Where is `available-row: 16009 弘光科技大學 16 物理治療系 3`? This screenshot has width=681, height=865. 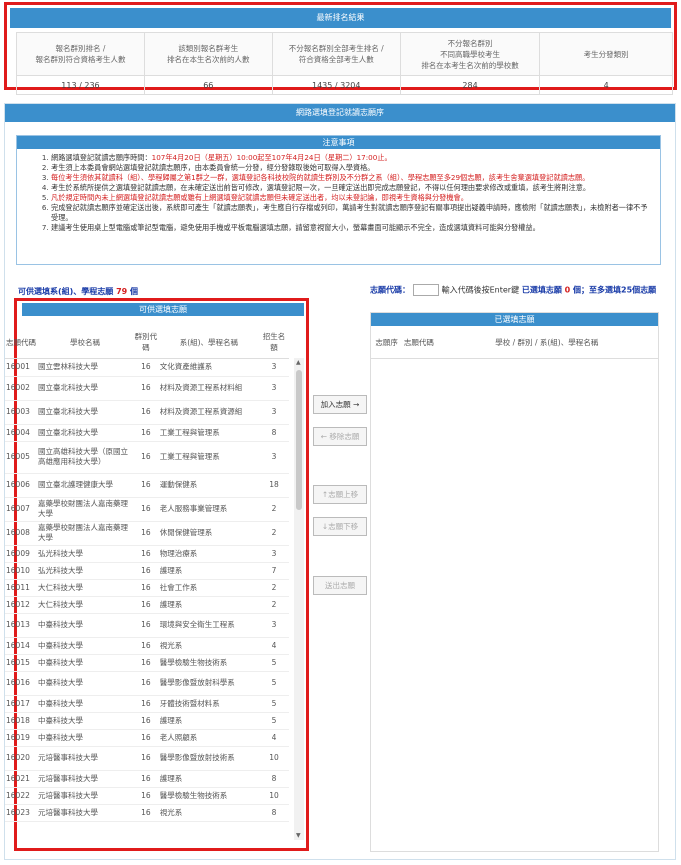
available-row: 16009 弘光科技大學 16 物理治療系 3 is located at coordinates (147, 554).